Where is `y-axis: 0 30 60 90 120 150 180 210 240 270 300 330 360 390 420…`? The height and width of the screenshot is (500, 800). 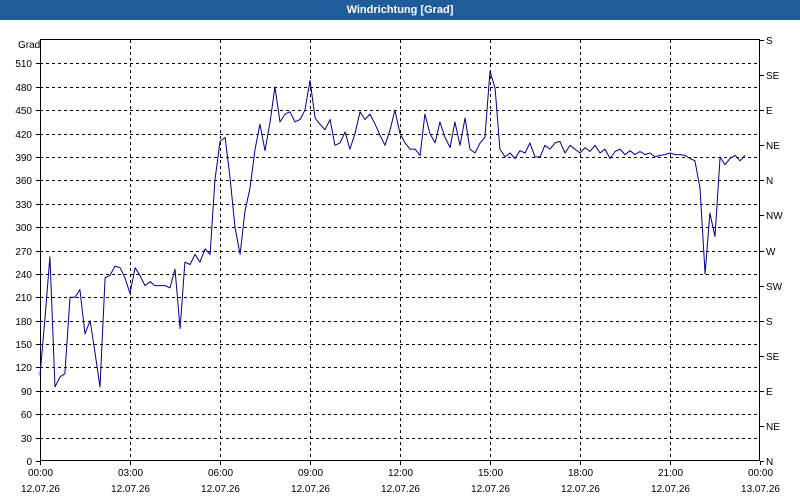
y-axis: 0 30 60 90 120 150 180 210 240 270 300 330 360 390 420… is located at coordinates (27, 263).